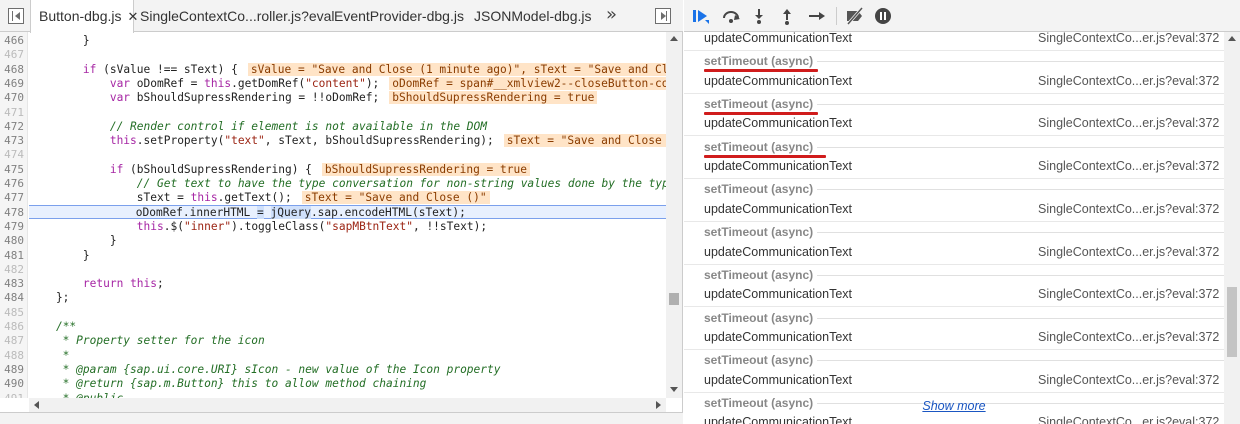  I want to click on tab-label: SingleContextCo...roller.js?eval, so click(237, 16).